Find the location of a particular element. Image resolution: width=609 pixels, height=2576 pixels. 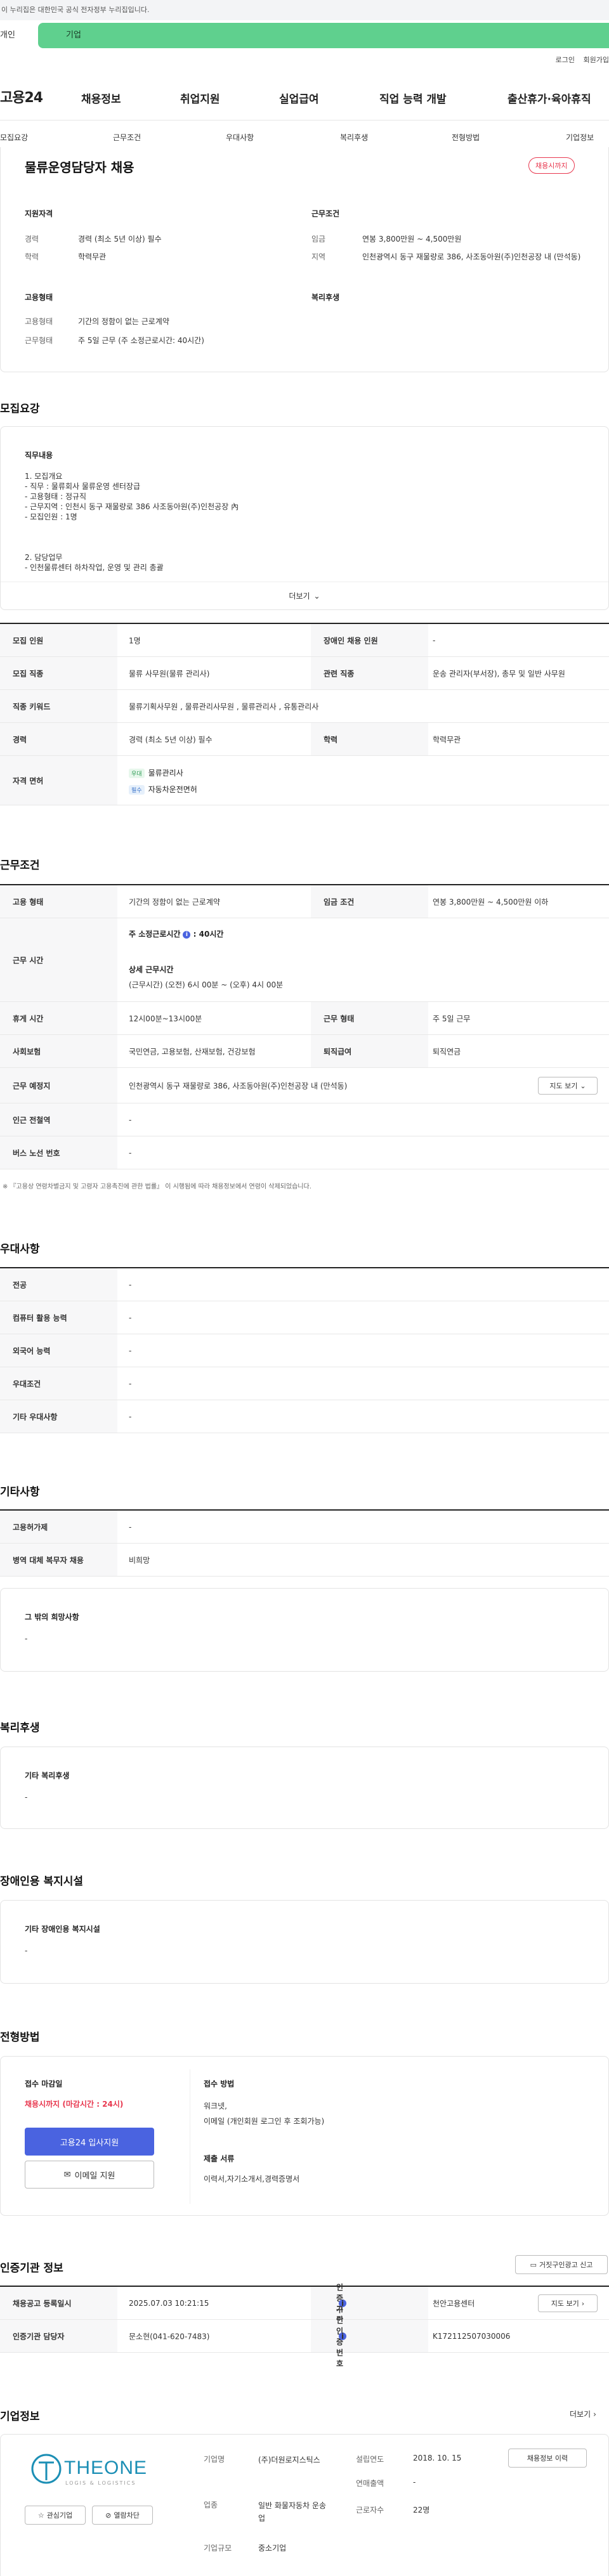

login-link: 로그인 is located at coordinates (565, 60).